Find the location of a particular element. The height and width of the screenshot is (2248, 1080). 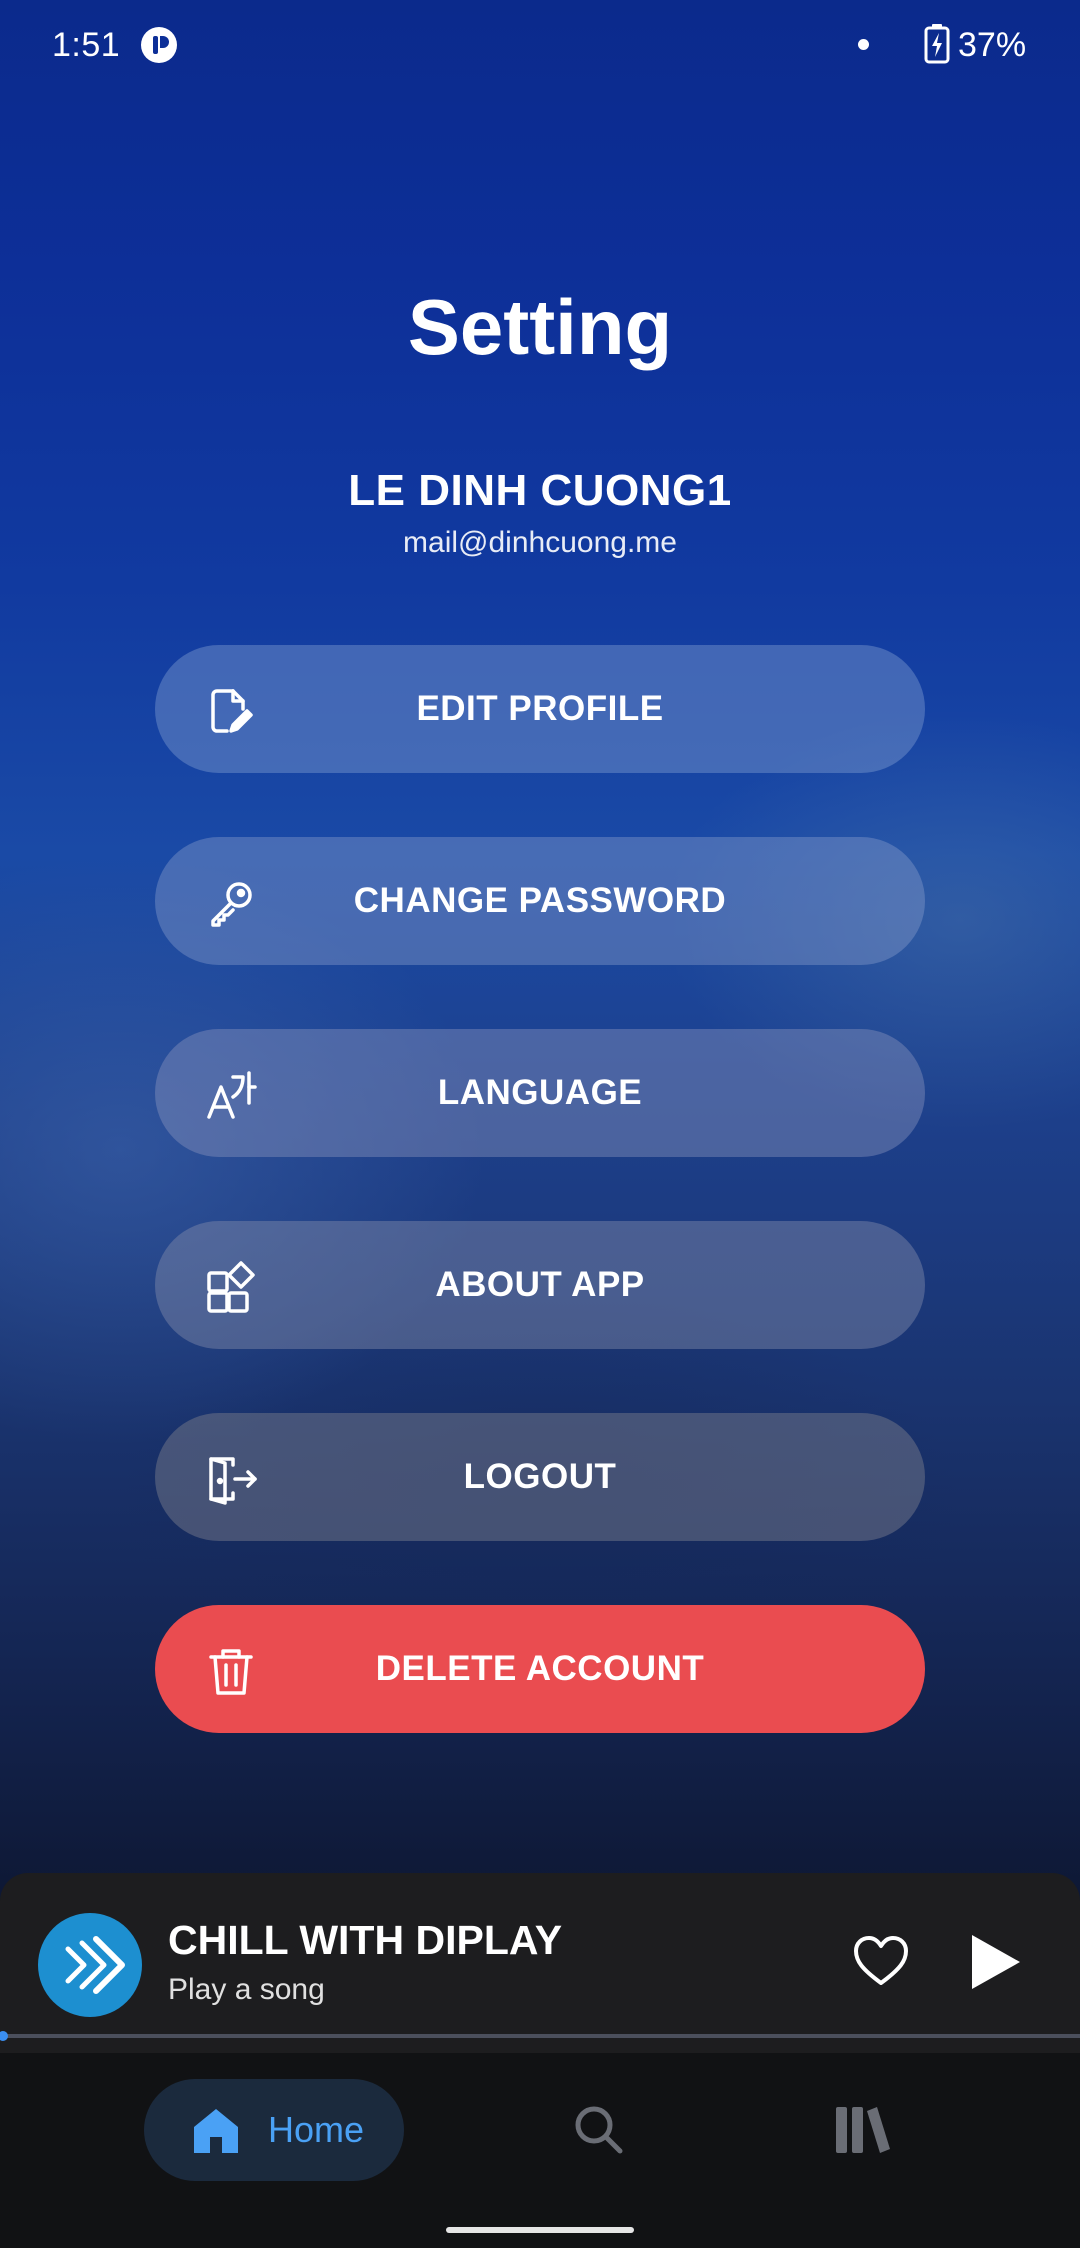

change-password-label: CHANGE PASSWORD is located at coordinates (540, 900).